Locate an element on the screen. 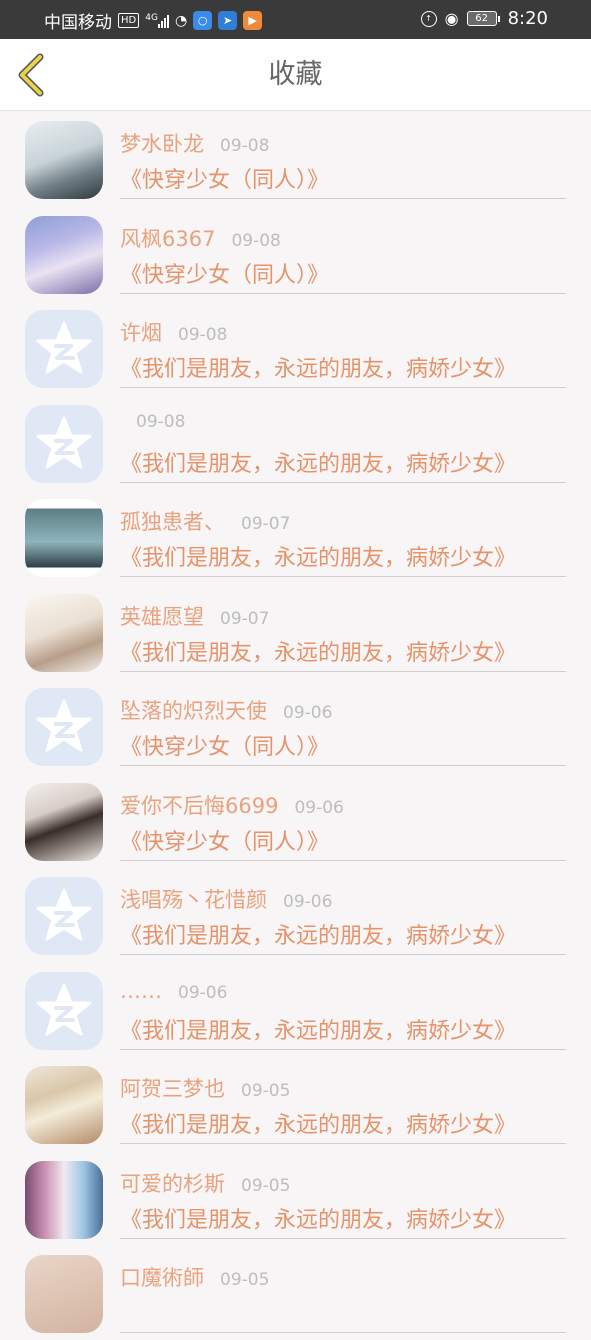  status-bar-left: 中国移动 HD 4G ◔ ○ ➤ ▶ is located at coordinates (153, 20).